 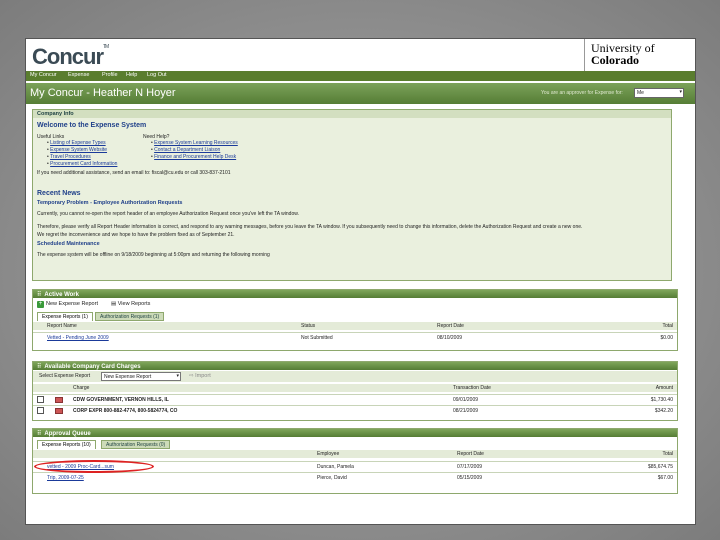 What do you see at coordinates (335, 467) in the screenshot?
I see `approval-employee: Duncan, Pamela` at bounding box center [335, 467].